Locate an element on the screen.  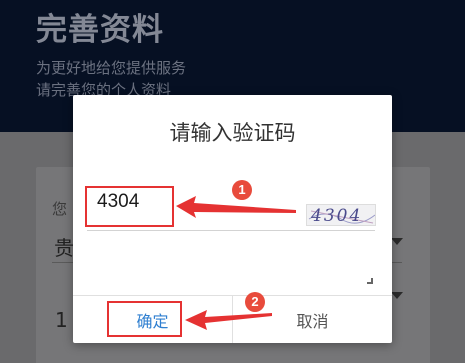
step-badge-1: 1 is located at coordinates (242, 190).